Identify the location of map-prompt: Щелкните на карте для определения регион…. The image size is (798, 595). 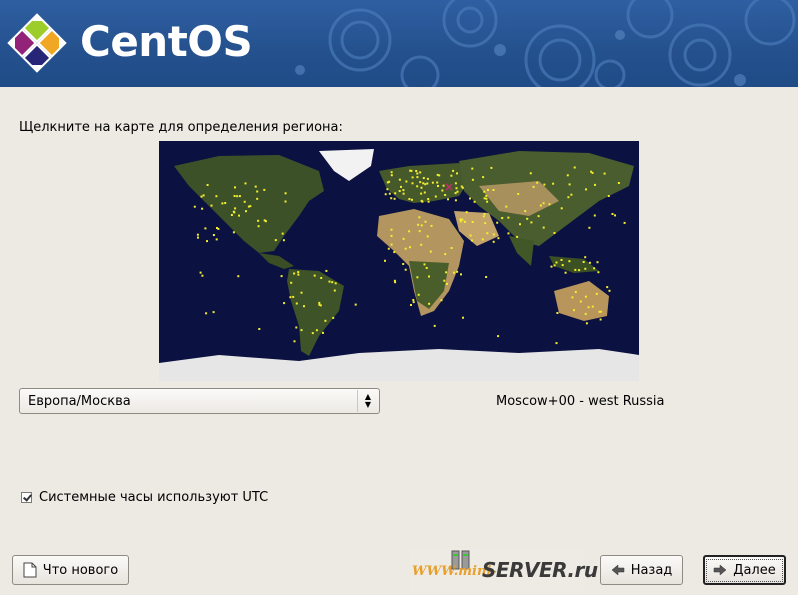
(181, 127).